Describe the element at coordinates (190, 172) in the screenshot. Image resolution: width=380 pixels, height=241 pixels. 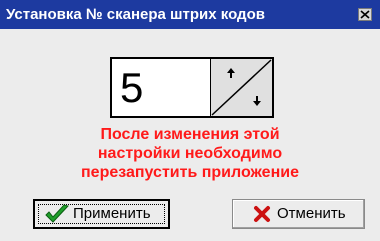
I see `warning-line: перезапустить приложение` at that location.